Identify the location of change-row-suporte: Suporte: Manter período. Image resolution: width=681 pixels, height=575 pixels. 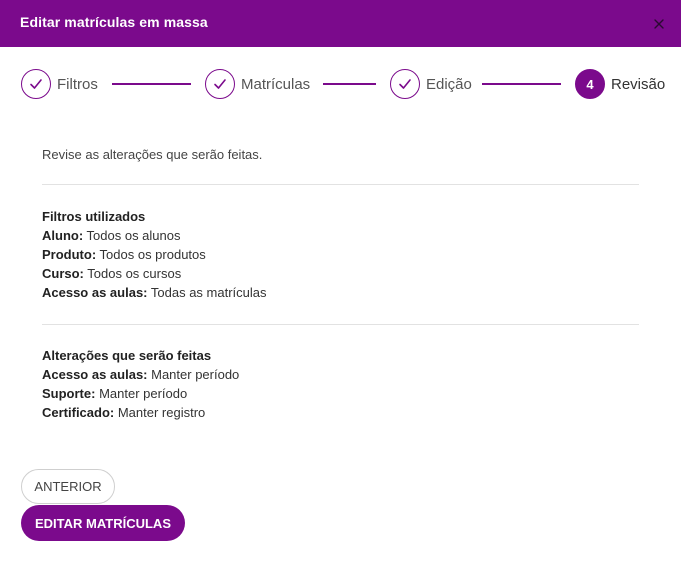
(340, 393).